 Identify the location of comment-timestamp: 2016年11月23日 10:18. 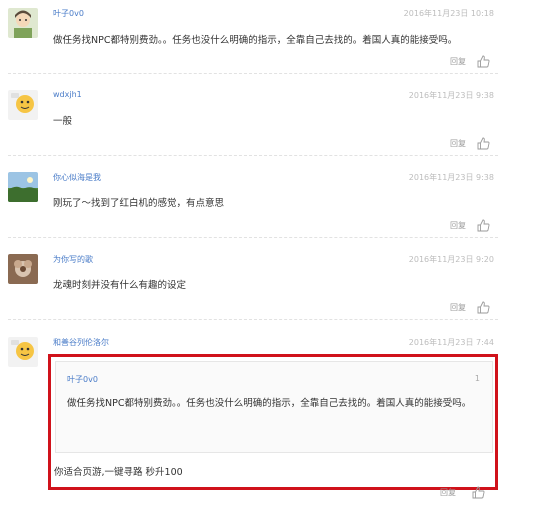
(448, 13).